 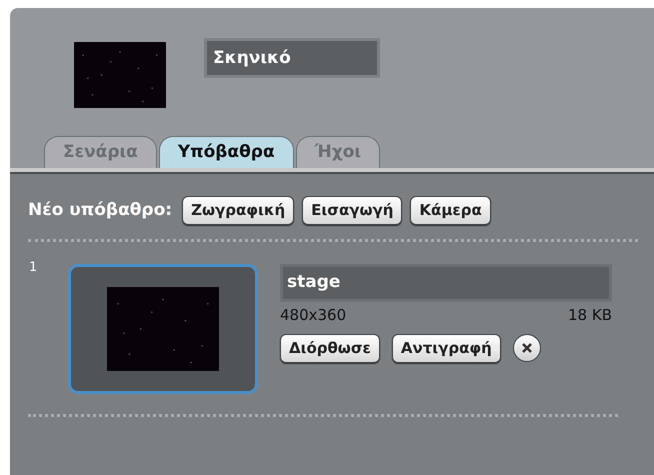 What do you see at coordinates (446, 283) in the screenshot?
I see `backdrop-name-field: stage` at bounding box center [446, 283].